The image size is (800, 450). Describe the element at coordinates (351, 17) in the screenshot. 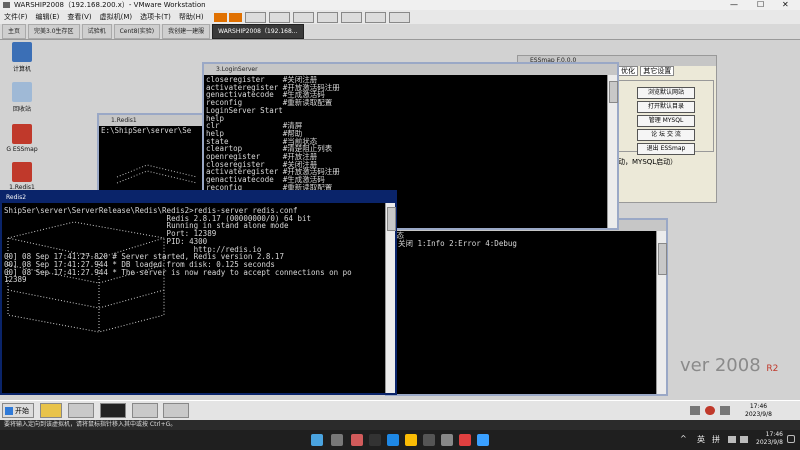

I see `unity-icon` at that location.